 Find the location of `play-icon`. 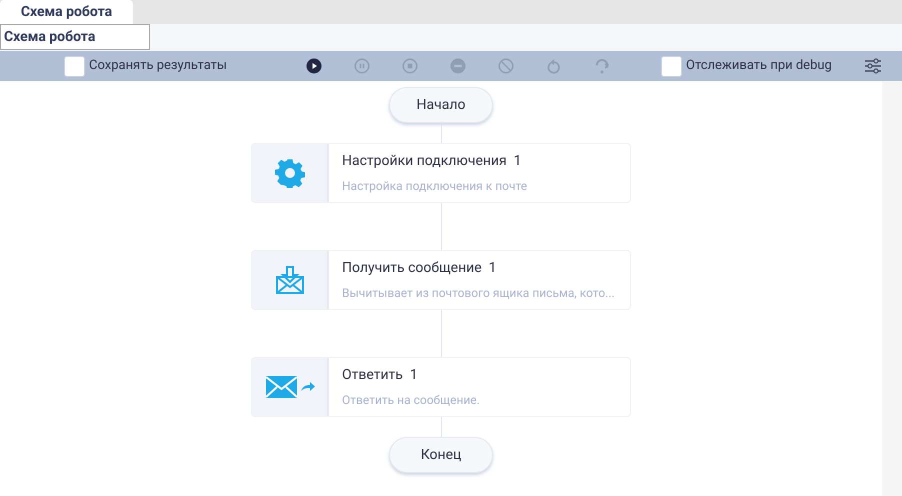

play-icon is located at coordinates (314, 66).